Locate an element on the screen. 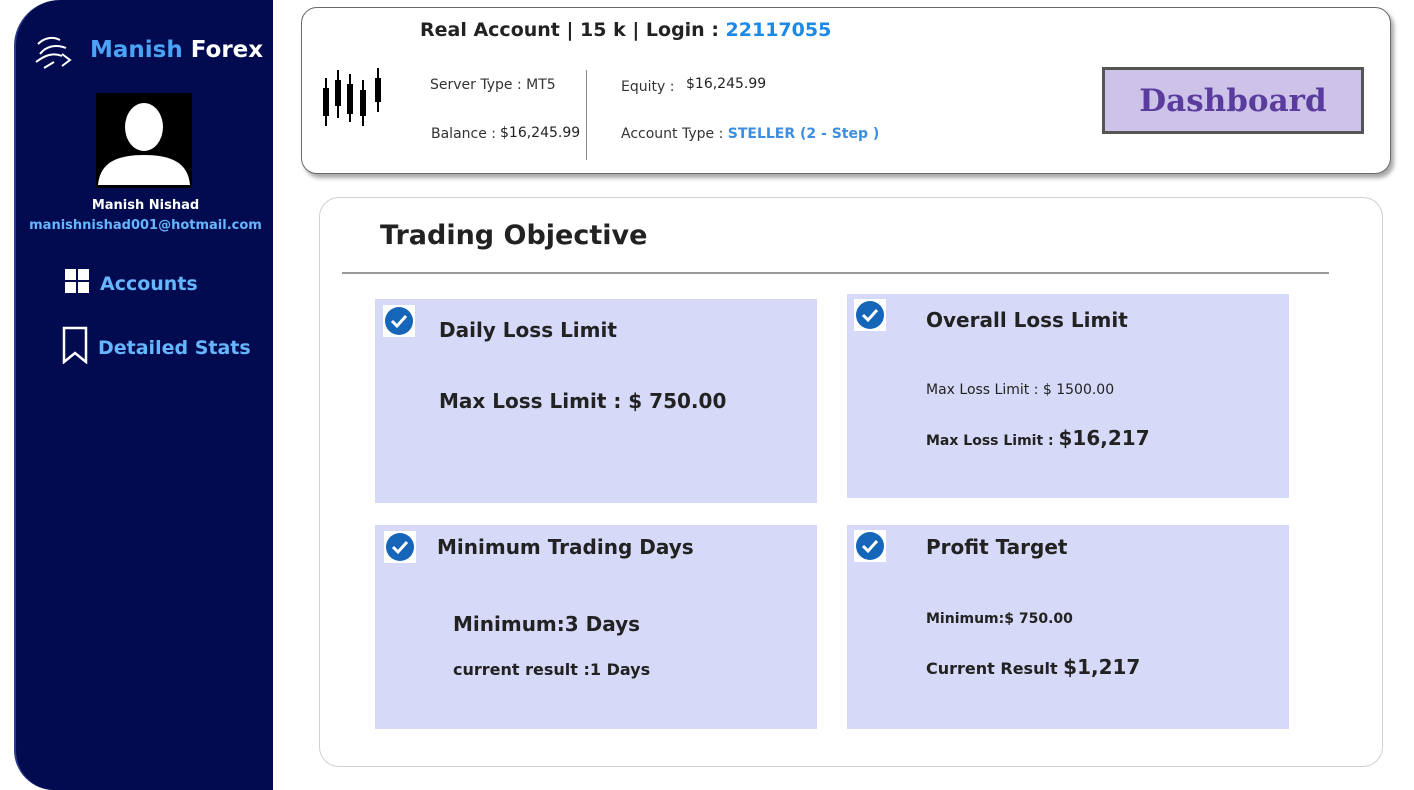 Image resolution: width=1414 pixels, height=790 pixels. server-type-value: MT5 is located at coordinates (541, 85).